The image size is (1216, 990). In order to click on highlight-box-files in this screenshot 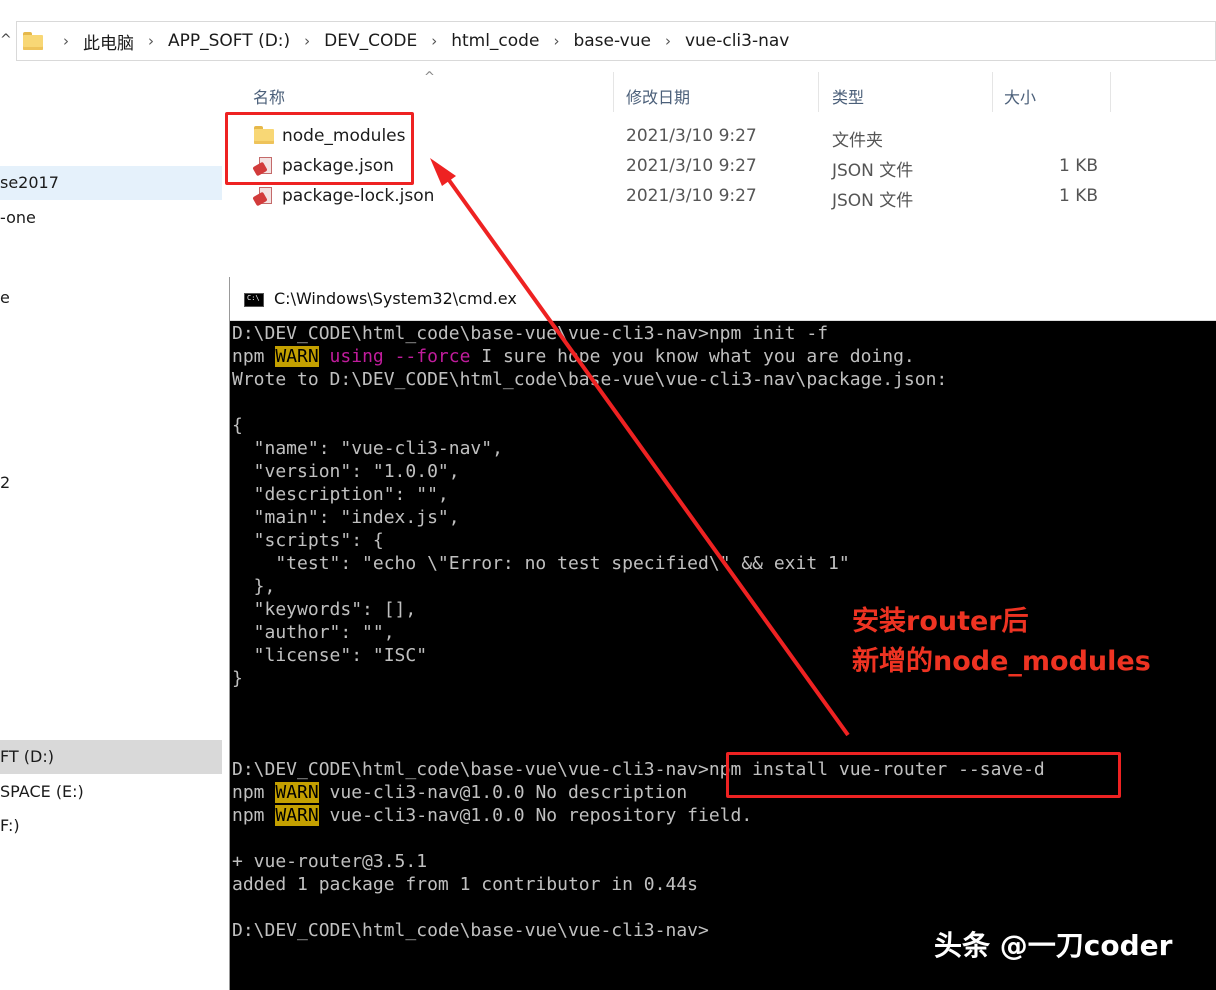, I will do `click(319, 148)`.